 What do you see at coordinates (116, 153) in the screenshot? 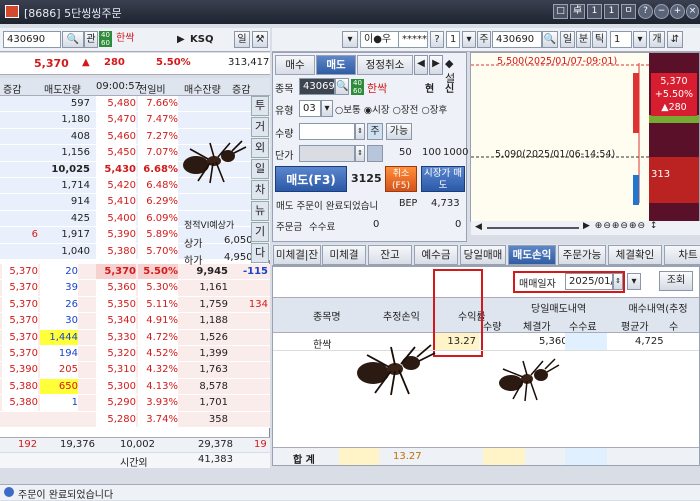
I see `sell-row-price: 5,450` at bounding box center [116, 153].